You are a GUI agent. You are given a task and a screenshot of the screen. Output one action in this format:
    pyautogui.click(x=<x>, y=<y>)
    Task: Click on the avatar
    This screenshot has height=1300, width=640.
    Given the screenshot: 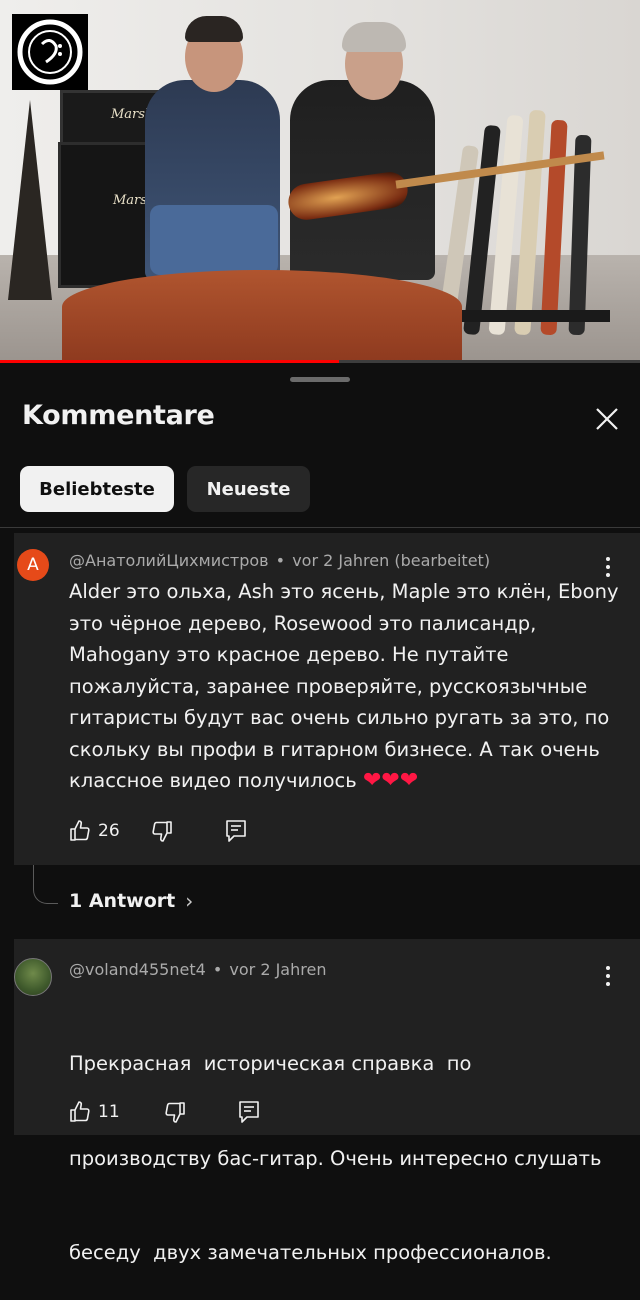 What is the action you would take?
    pyautogui.click(x=33, y=977)
    